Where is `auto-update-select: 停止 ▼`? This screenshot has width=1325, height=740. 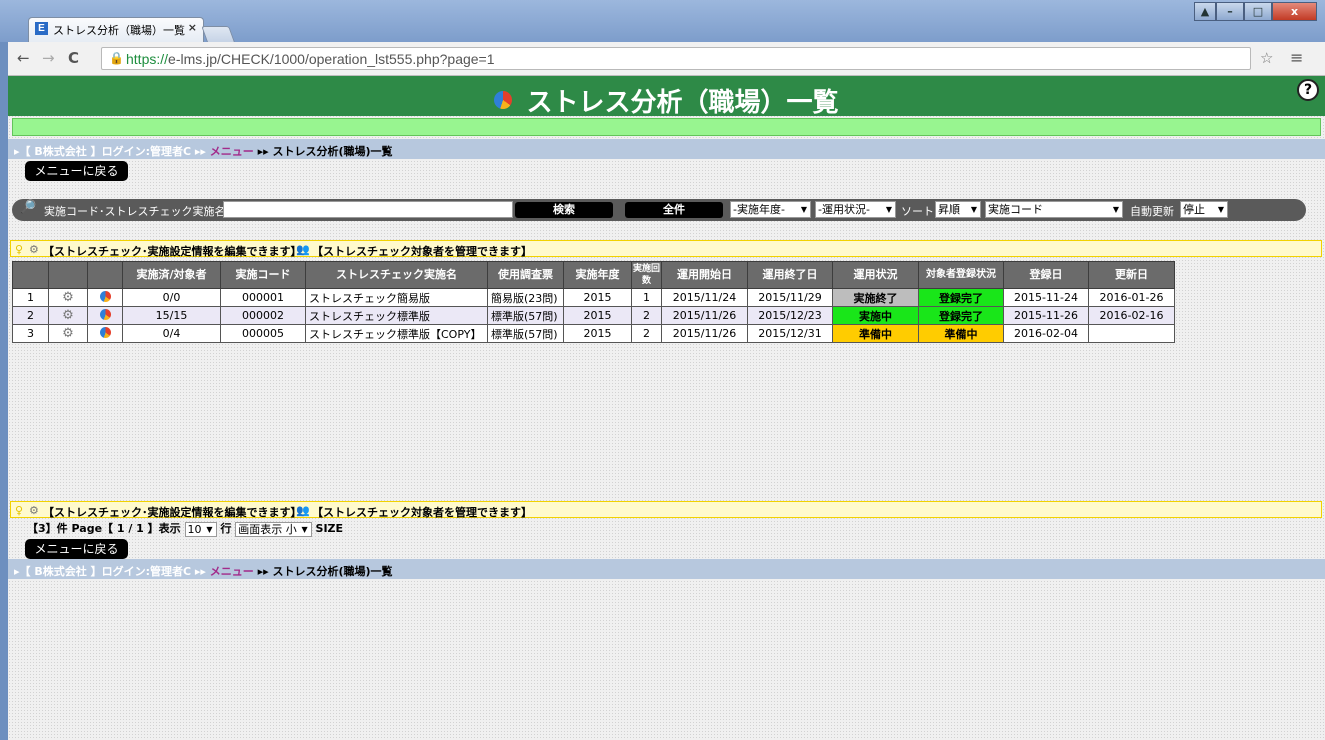
auto-update-select: 停止 ▼ is located at coordinates (1204, 209).